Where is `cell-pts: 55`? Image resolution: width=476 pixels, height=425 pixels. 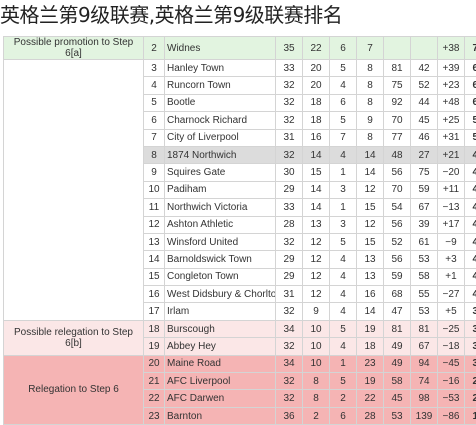 cell-pts: 55 is located at coordinates (470, 137).